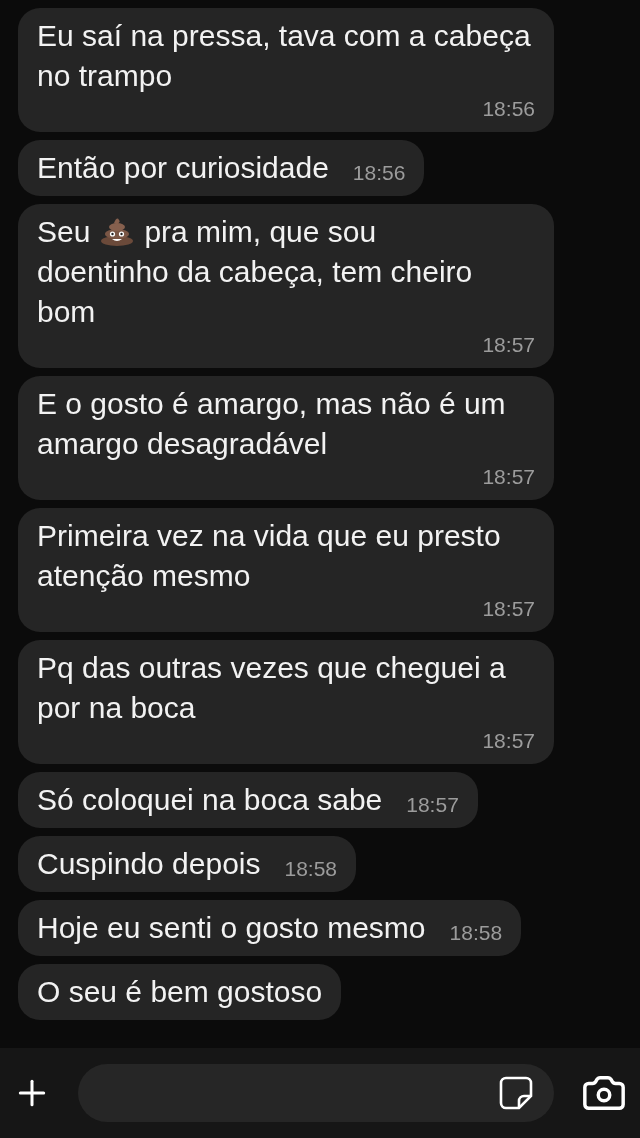  I want to click on message-text: Hoje eu senti o gosto mesmo, so click(231, 928).